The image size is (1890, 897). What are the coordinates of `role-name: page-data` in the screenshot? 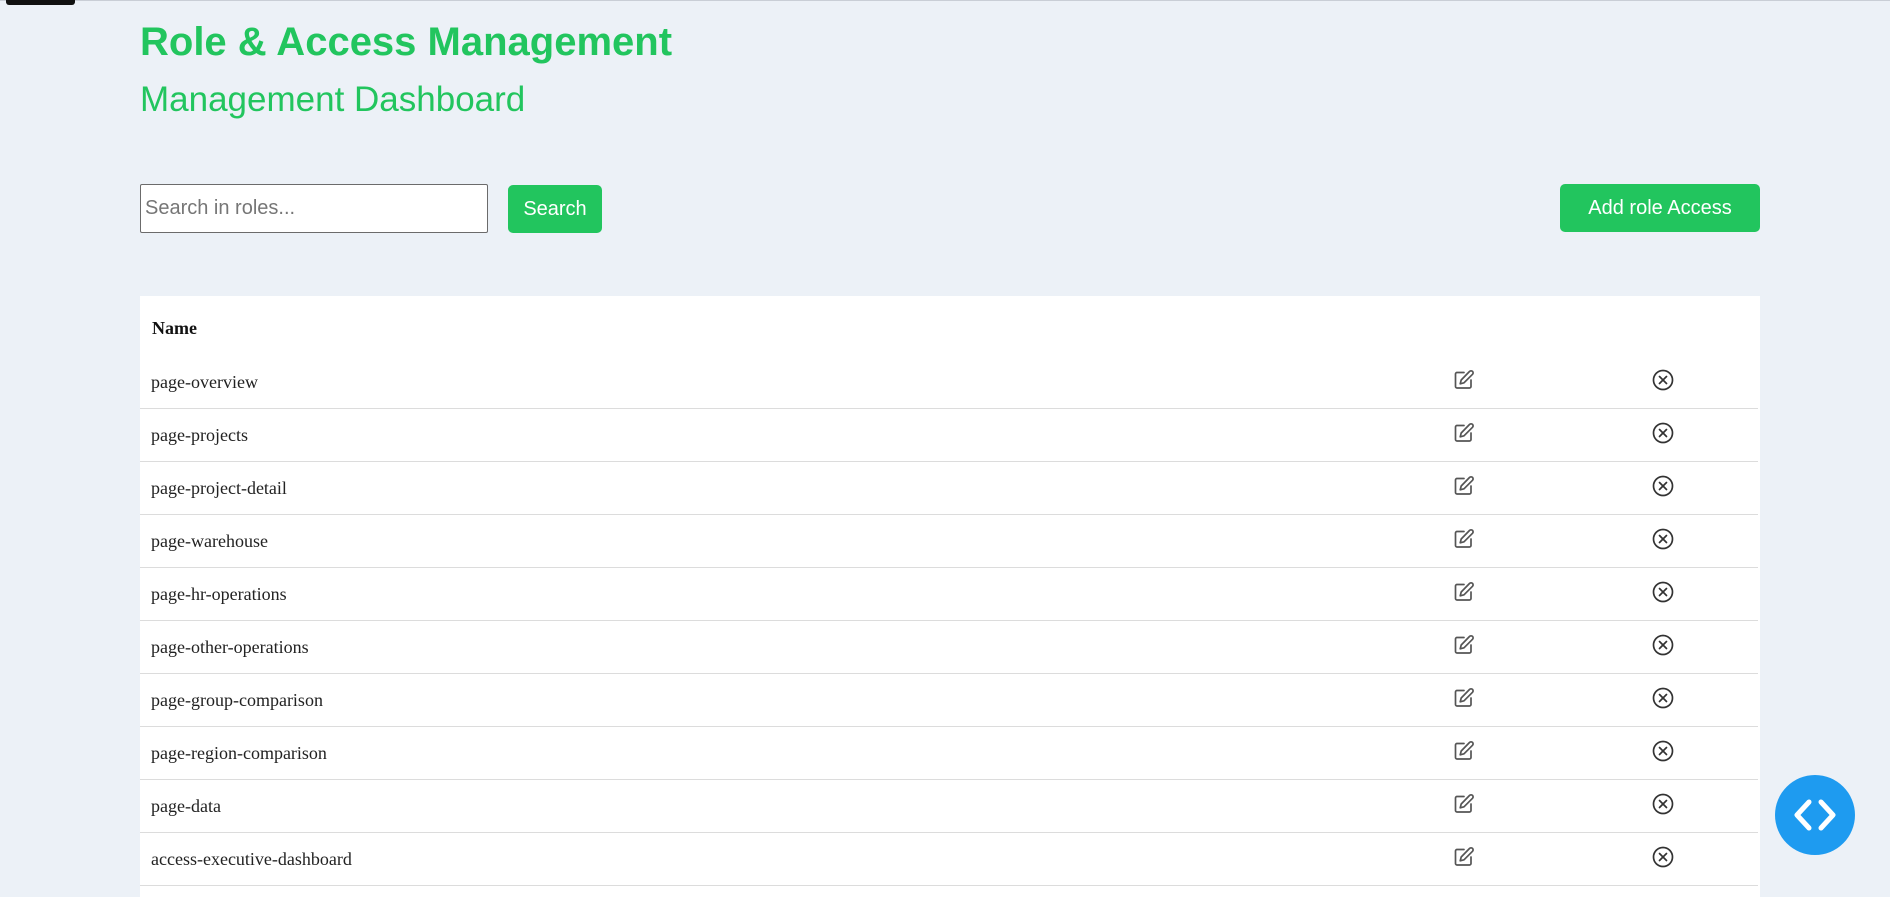 It's located at (750, 806).